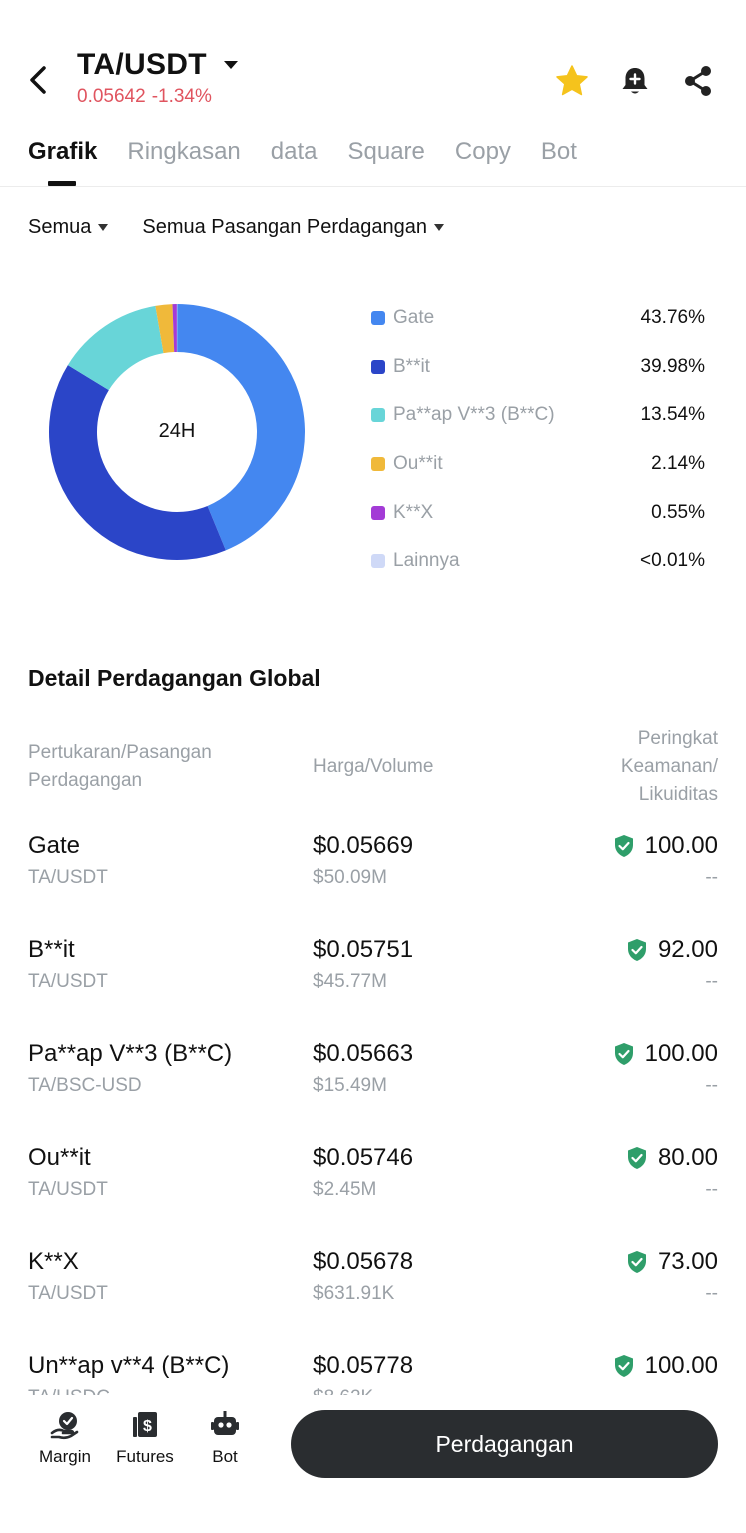 This screenshot has height=1533, width=746. What do you see at coordinates (294, 163) in the screenshot?
I see `tab-data: data` at bounding box center [294, 163].